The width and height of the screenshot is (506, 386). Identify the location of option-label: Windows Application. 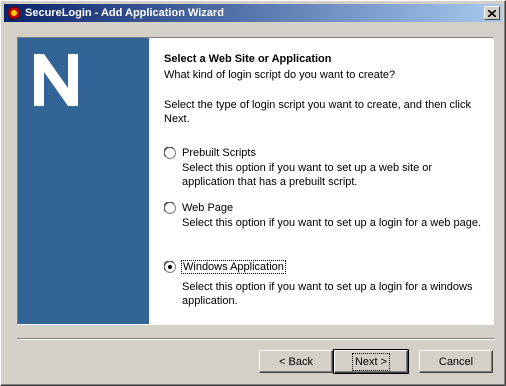
(233, 267).